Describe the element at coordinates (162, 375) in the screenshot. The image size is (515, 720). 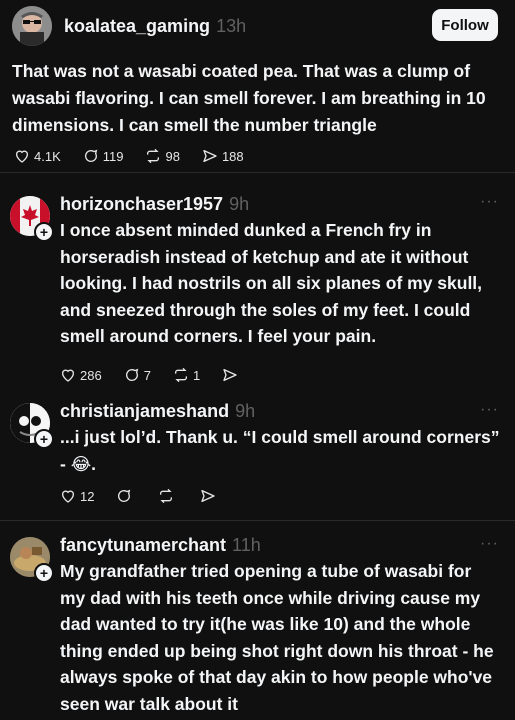
I see `post-actions: 286 7 1` at that location.